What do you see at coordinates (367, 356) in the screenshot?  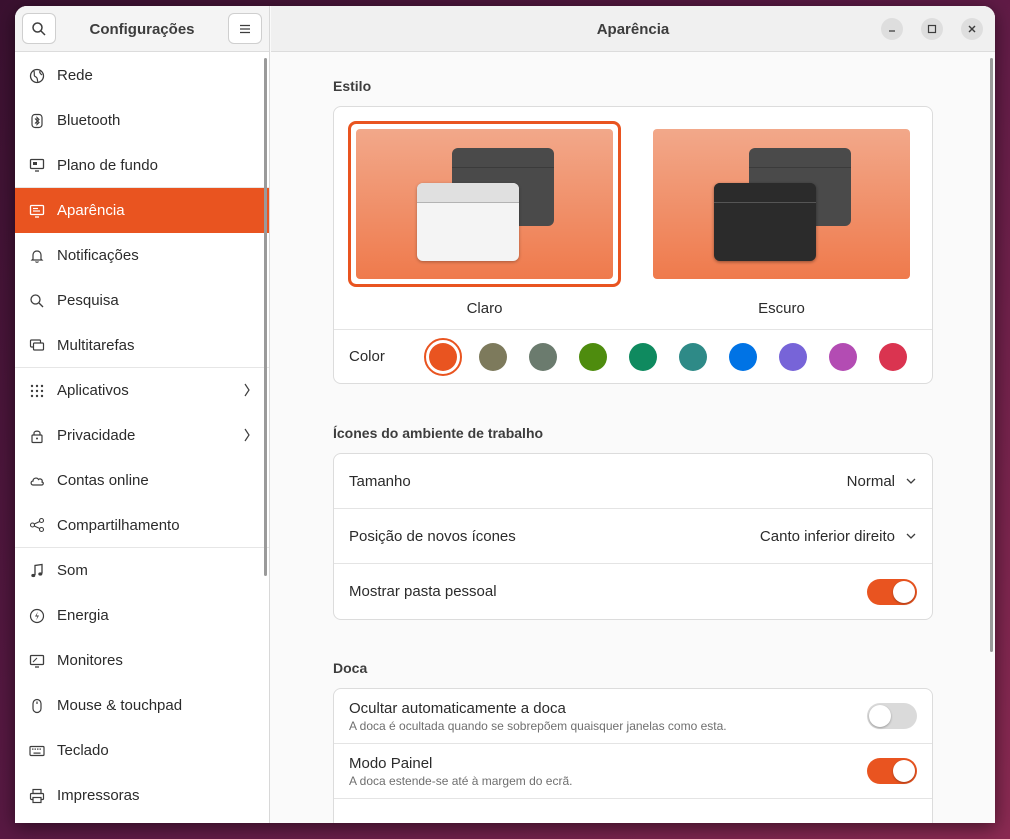 I see `color-label: Color` at bounding box center [367, 356].